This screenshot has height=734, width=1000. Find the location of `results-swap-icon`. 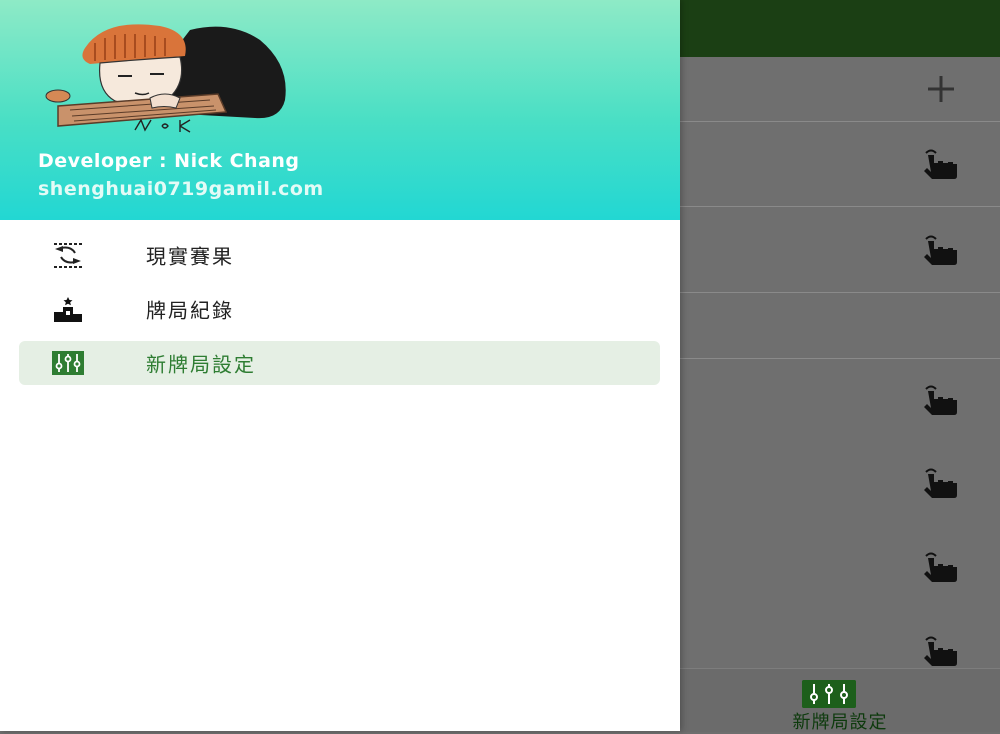

results-swap-icon is located at coordinates (68, 255).